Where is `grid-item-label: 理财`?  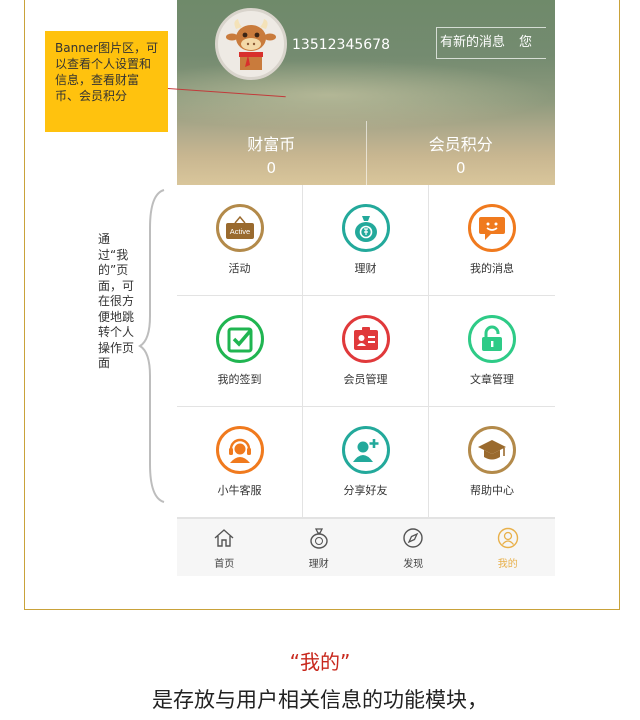 grid-item-label: 理财 is located at coordinates (365, 268).